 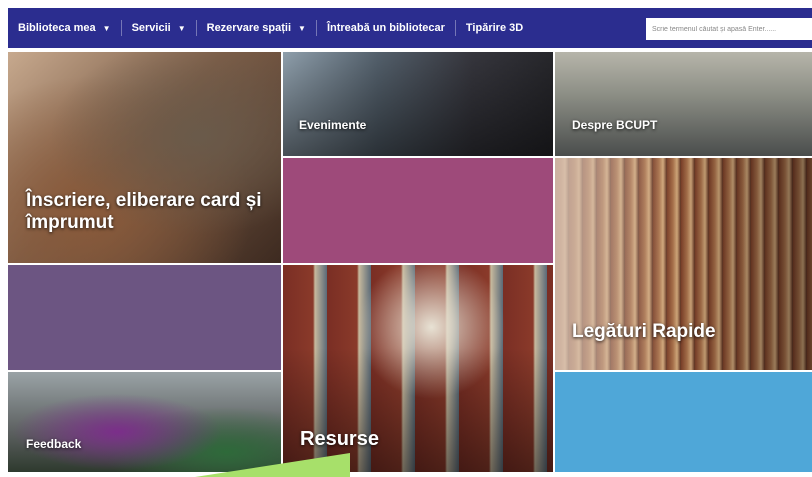 I want to click on nav-intreaba-bibliotecar: Întreabă un bibliotecar, so click(x=386, y=28).